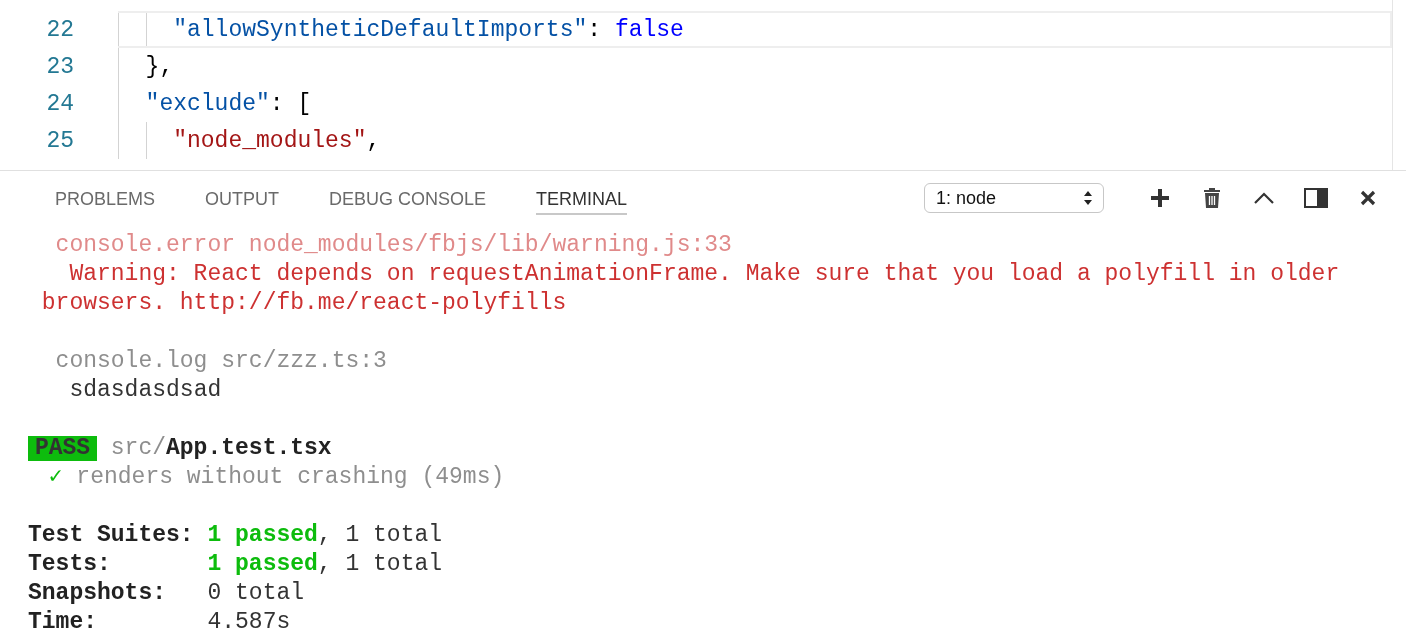 The image size is (1406, 634). I want to click on trash-icon, so click(1212, 198).